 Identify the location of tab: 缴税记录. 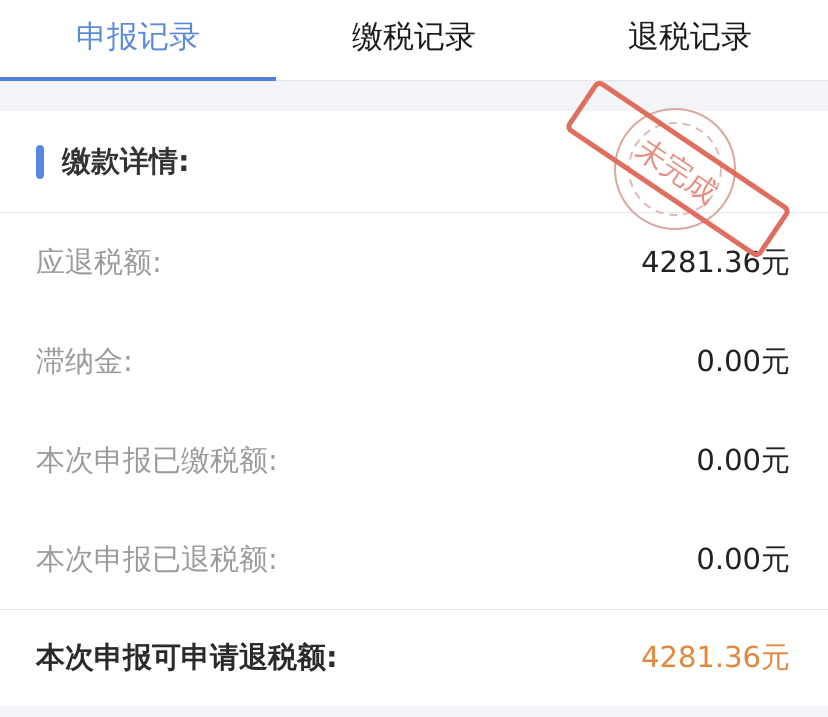
(414, 40).